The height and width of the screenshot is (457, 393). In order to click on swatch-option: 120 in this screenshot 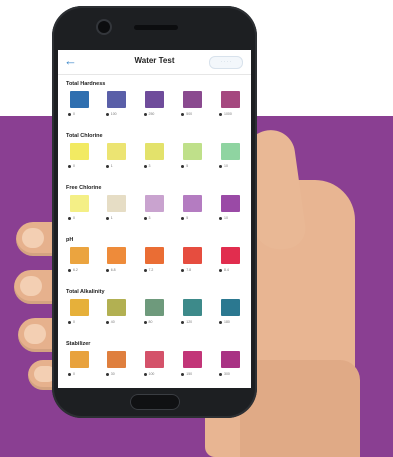, I will do `click(192, 312)`.